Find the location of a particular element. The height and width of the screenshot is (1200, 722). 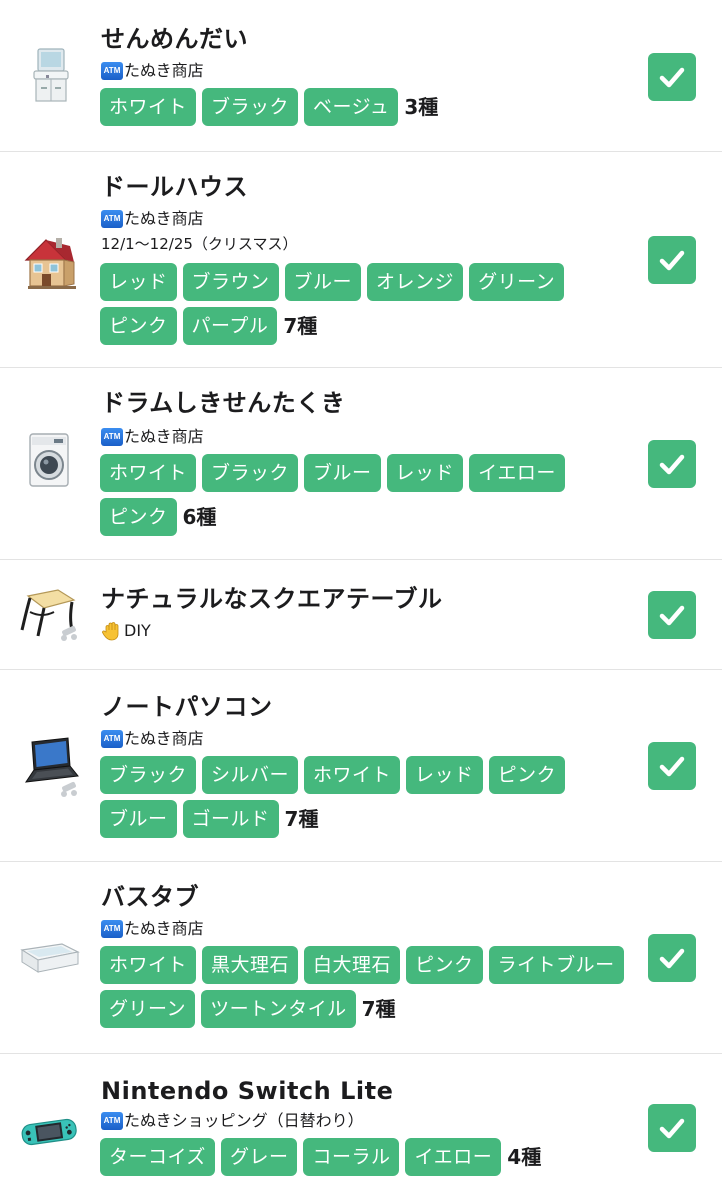

variant-count: 3種 is located at coordinates (421, 107).